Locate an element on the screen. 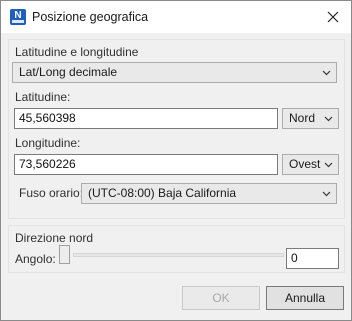 Image resolution: width=352 pixels, height=321 pixels. close-button is located at coordinates (333, 17).